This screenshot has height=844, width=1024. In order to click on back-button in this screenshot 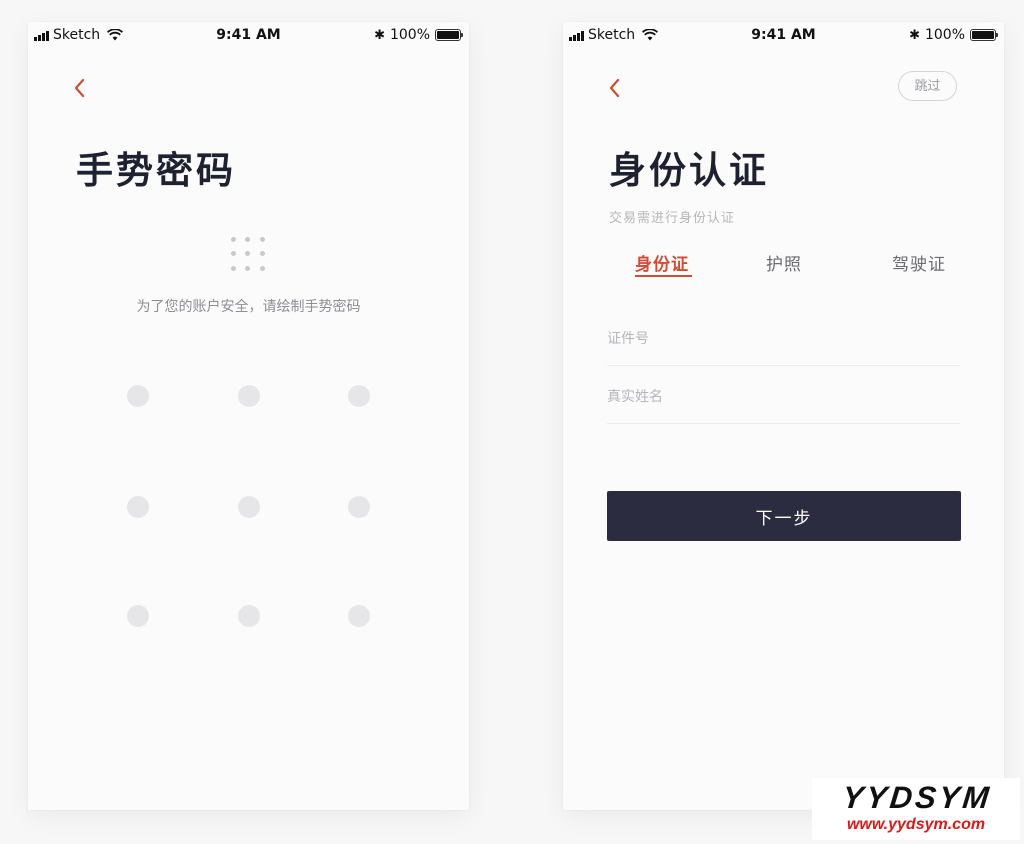, I will do `click(615, 88)`.